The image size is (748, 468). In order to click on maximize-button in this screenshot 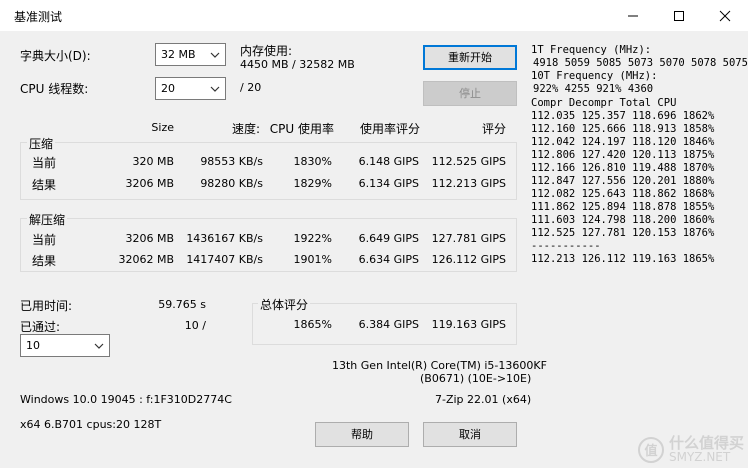, I will do `click(679, 15)`.